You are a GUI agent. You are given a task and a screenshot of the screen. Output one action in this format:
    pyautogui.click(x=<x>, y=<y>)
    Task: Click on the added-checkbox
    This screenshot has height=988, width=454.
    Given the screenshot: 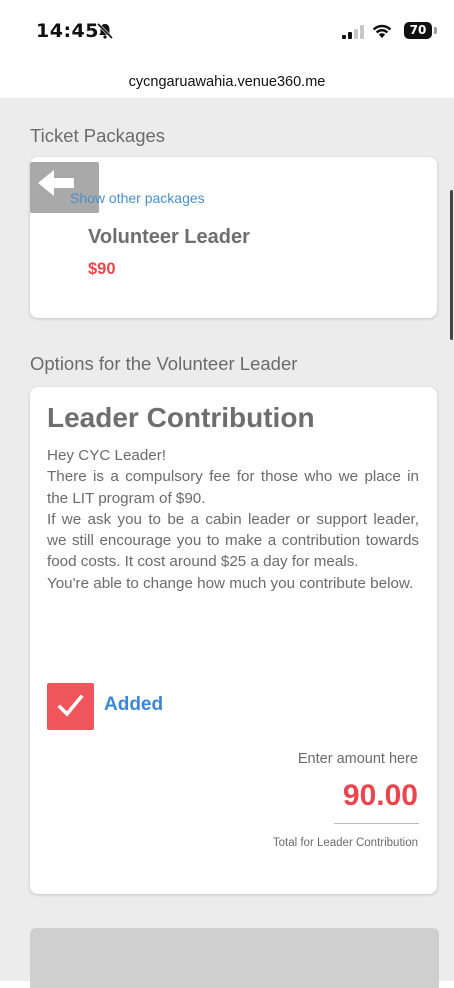 What is the action you would take?
    pyautogui.click(x=70, y=706)
    